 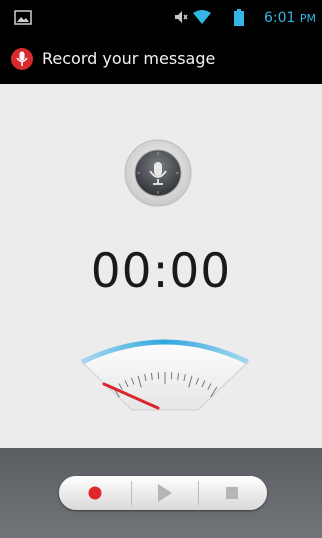 I want to click on microphone-icon, so click(x=158, y=173).